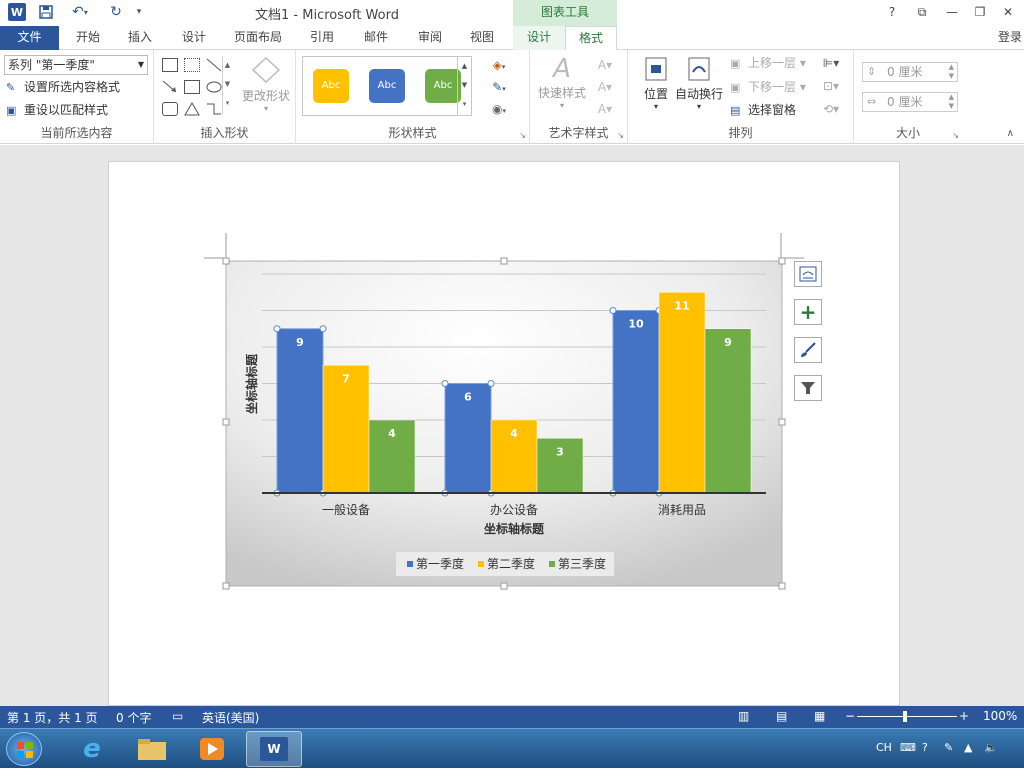  I want to click on taskbar: e W CH ⌨ ? ✎ ▲ 🔈, so click(512, 748).